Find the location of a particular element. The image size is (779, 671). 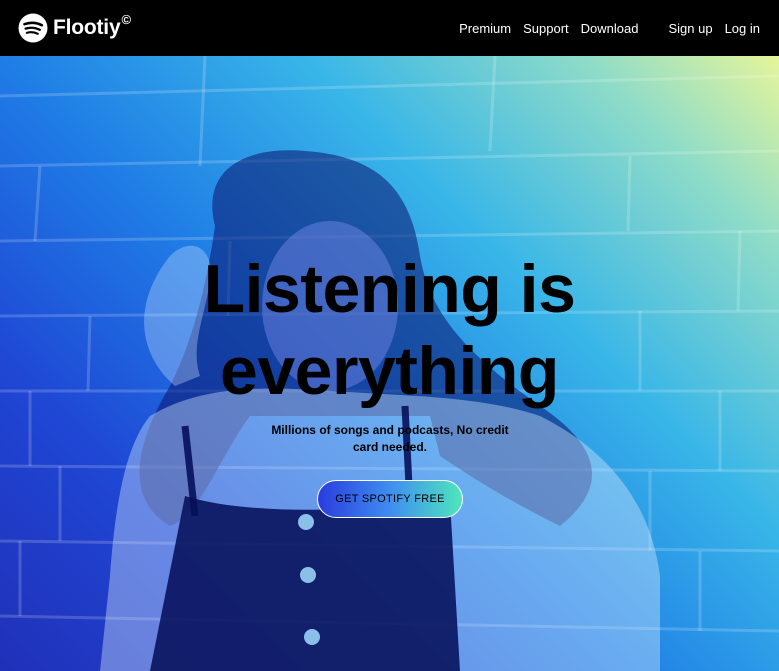

sound-waves-logo-icon is located at coordinates (33, 28).